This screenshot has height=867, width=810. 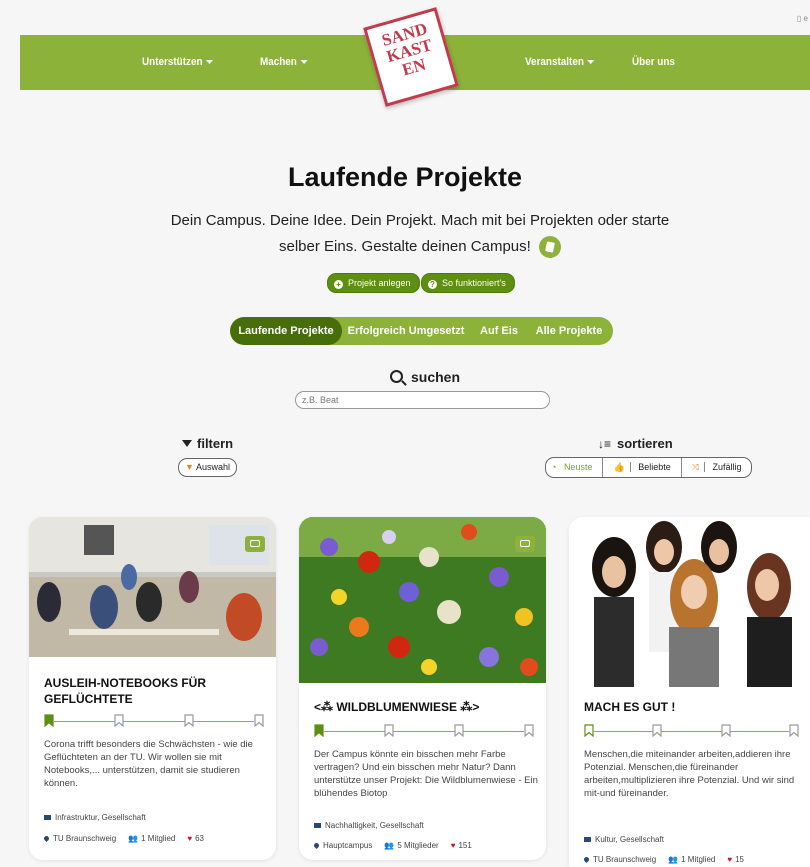 I want to click on nav-unterstuetzen: Unterstützen, so click(x=178, y=62).